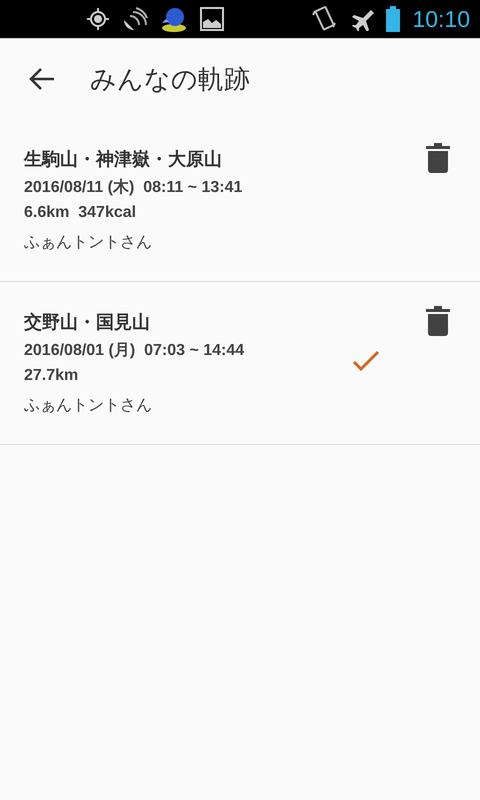 The height and width of the screenshot is (800, 480). I want to click on screen-title: みんなの軌跡, so click(170, 80).